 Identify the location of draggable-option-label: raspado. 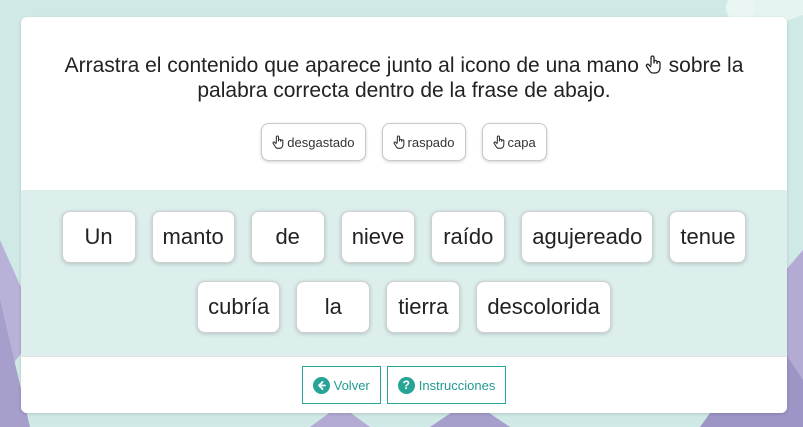
(431, 142).